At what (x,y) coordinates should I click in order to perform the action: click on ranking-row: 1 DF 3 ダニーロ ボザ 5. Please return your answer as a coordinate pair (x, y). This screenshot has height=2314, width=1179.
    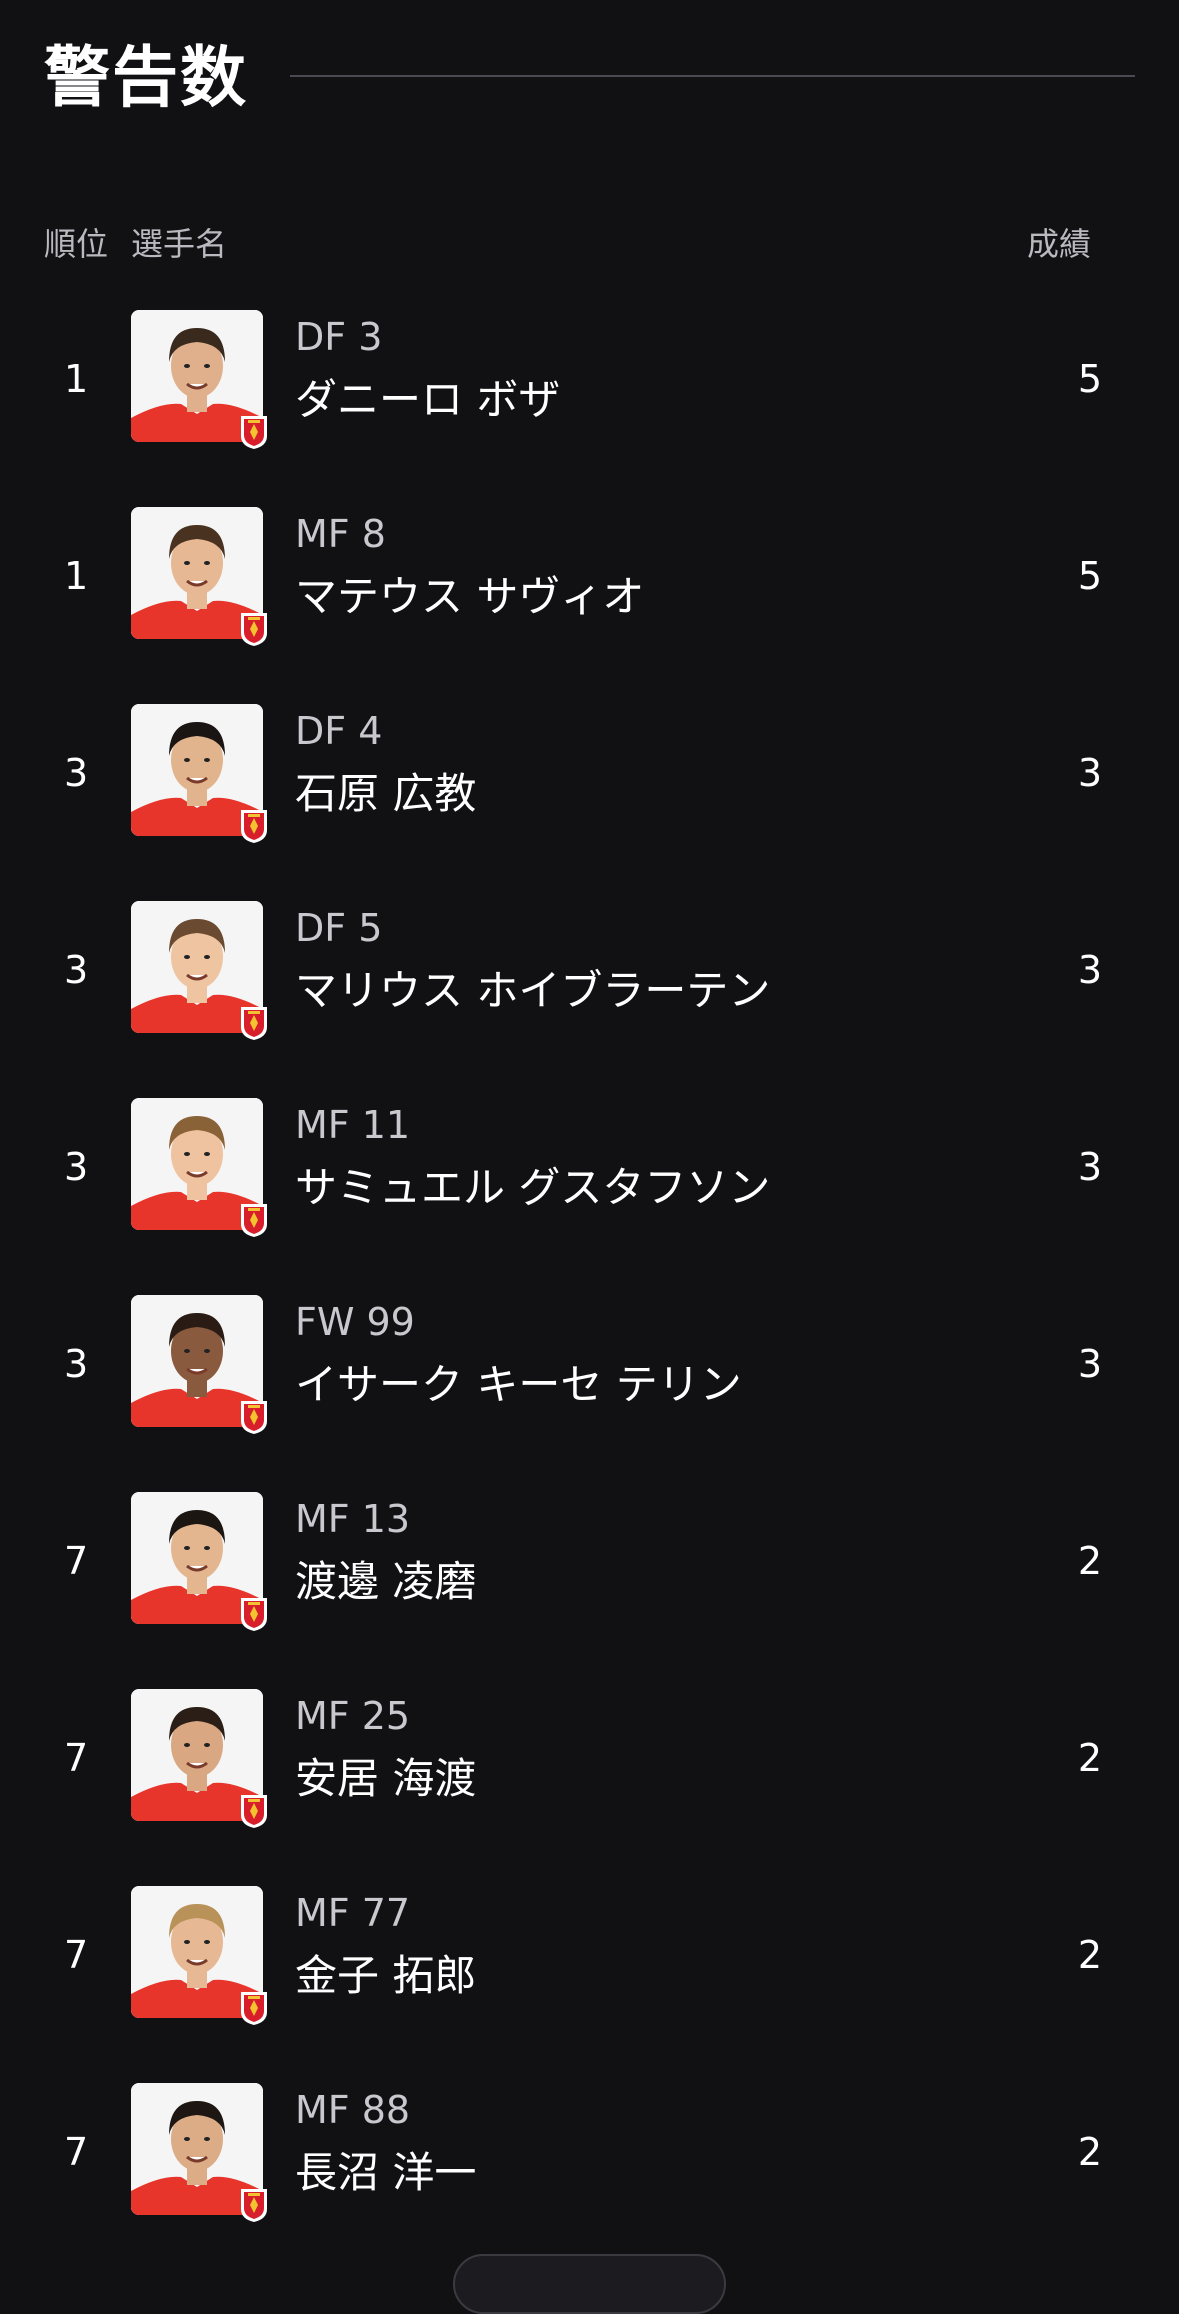
    Looking at the image, I should click on (589, 398).